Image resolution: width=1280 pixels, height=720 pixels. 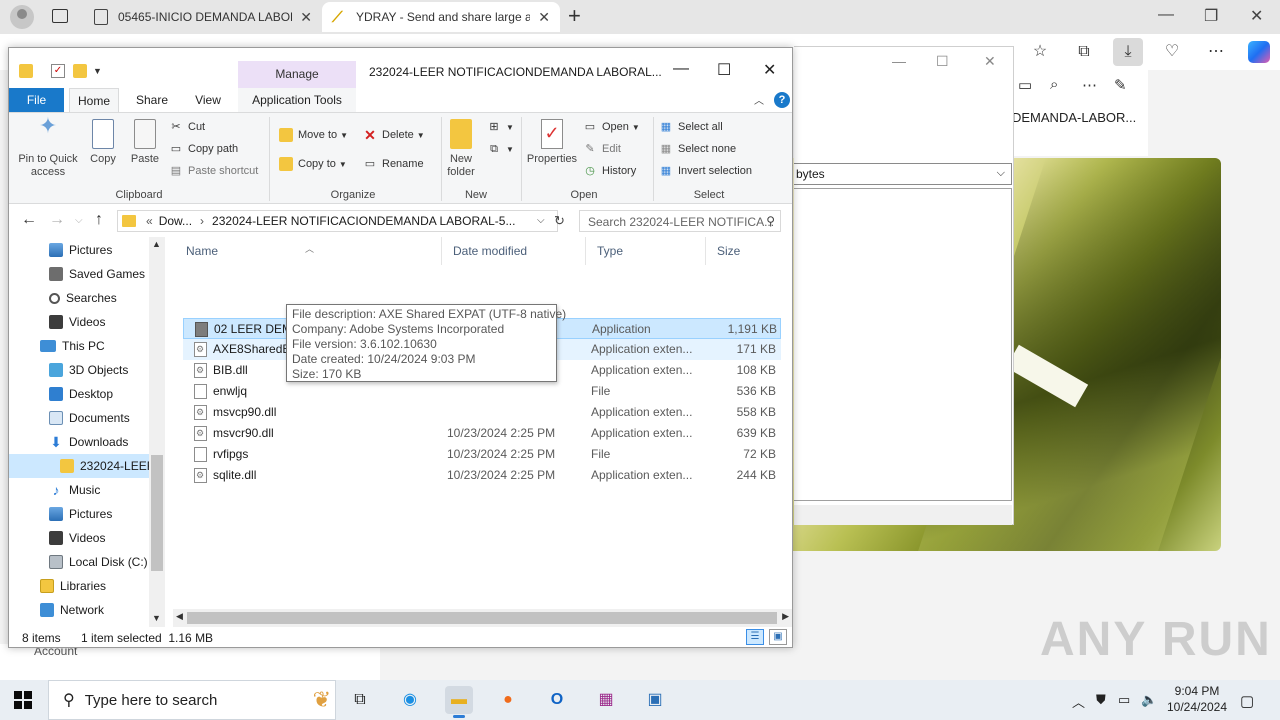 I want to click on tab-file: File, so click(x=36, y=100).